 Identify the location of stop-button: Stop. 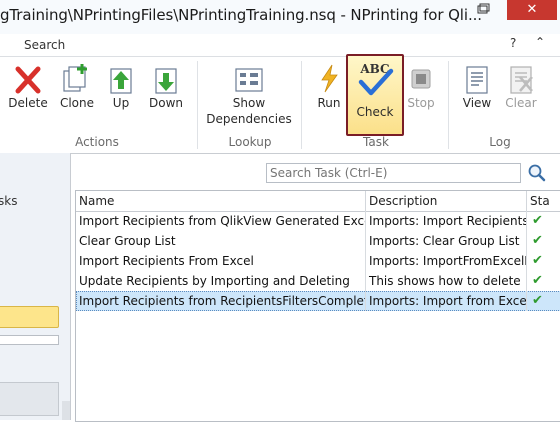
(421, 92).